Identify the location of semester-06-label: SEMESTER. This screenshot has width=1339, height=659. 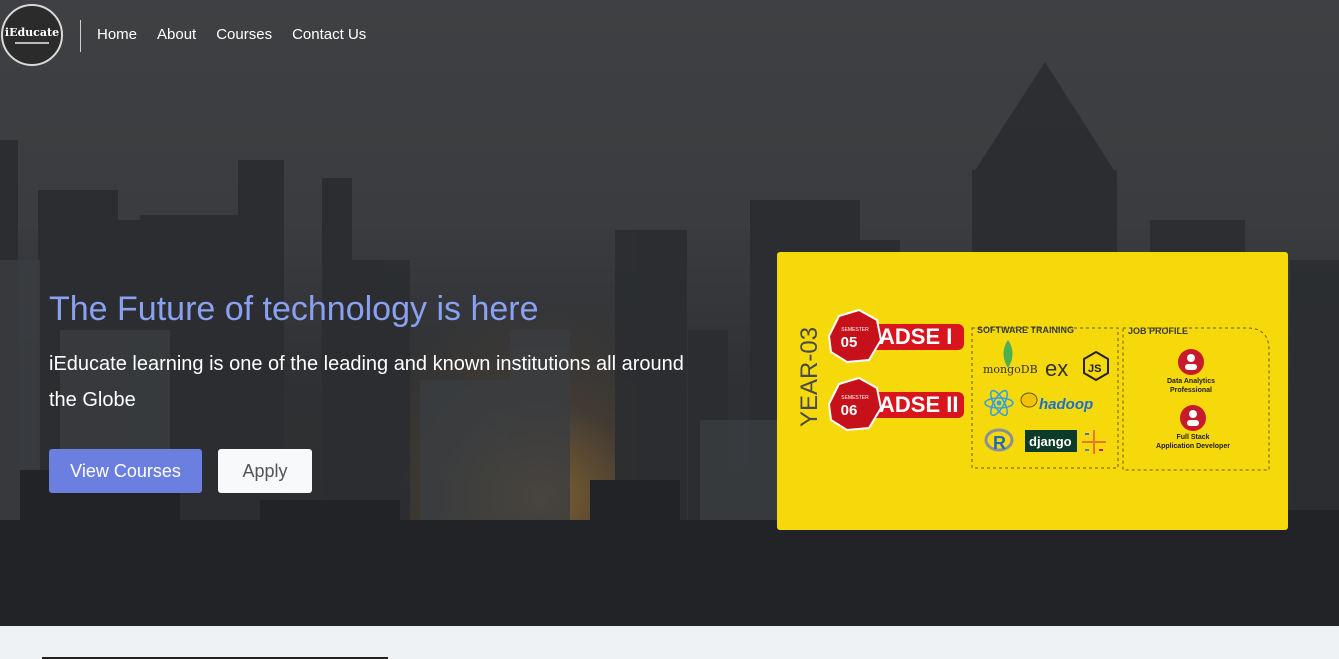
(855, 398).